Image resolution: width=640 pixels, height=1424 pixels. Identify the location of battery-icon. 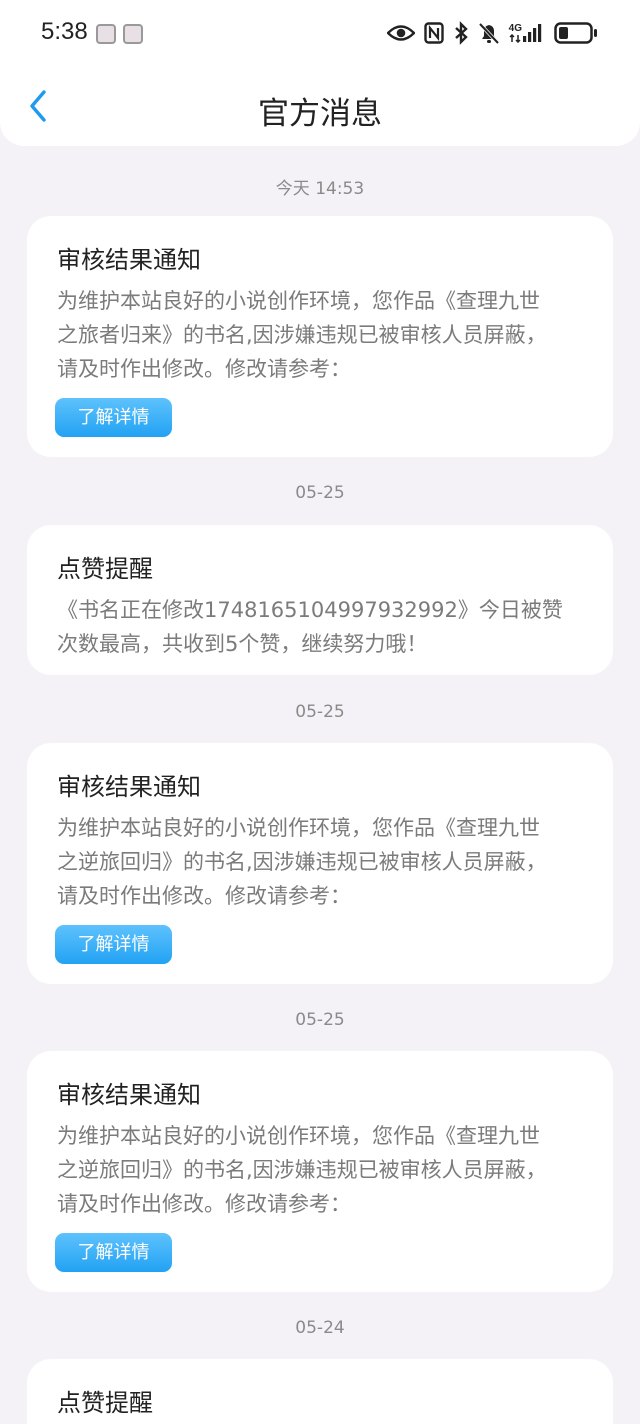
(575, 33).